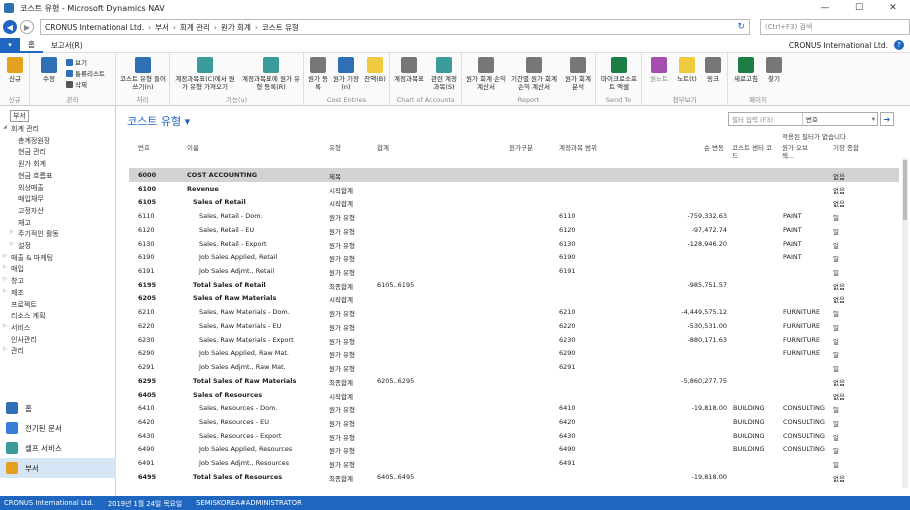 The image size is (910, 510). I want to click on sidebar-item: 매입채무, so click(22, 199).